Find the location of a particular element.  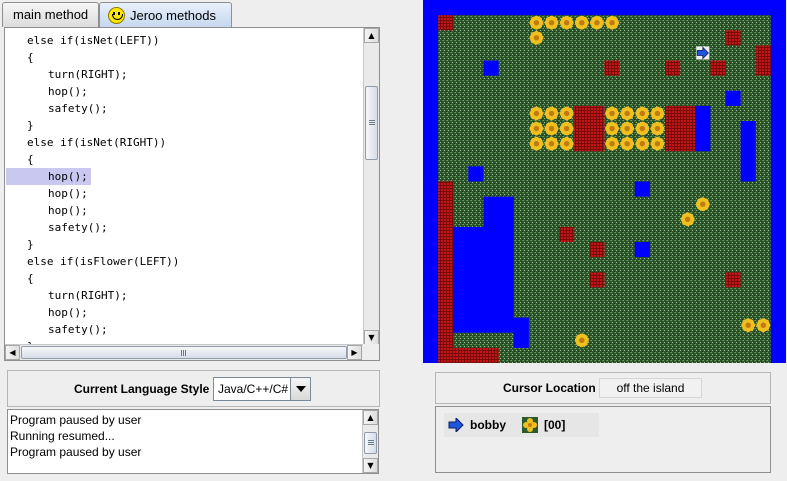

scroll-thumb is located at coordinates (370, 443).